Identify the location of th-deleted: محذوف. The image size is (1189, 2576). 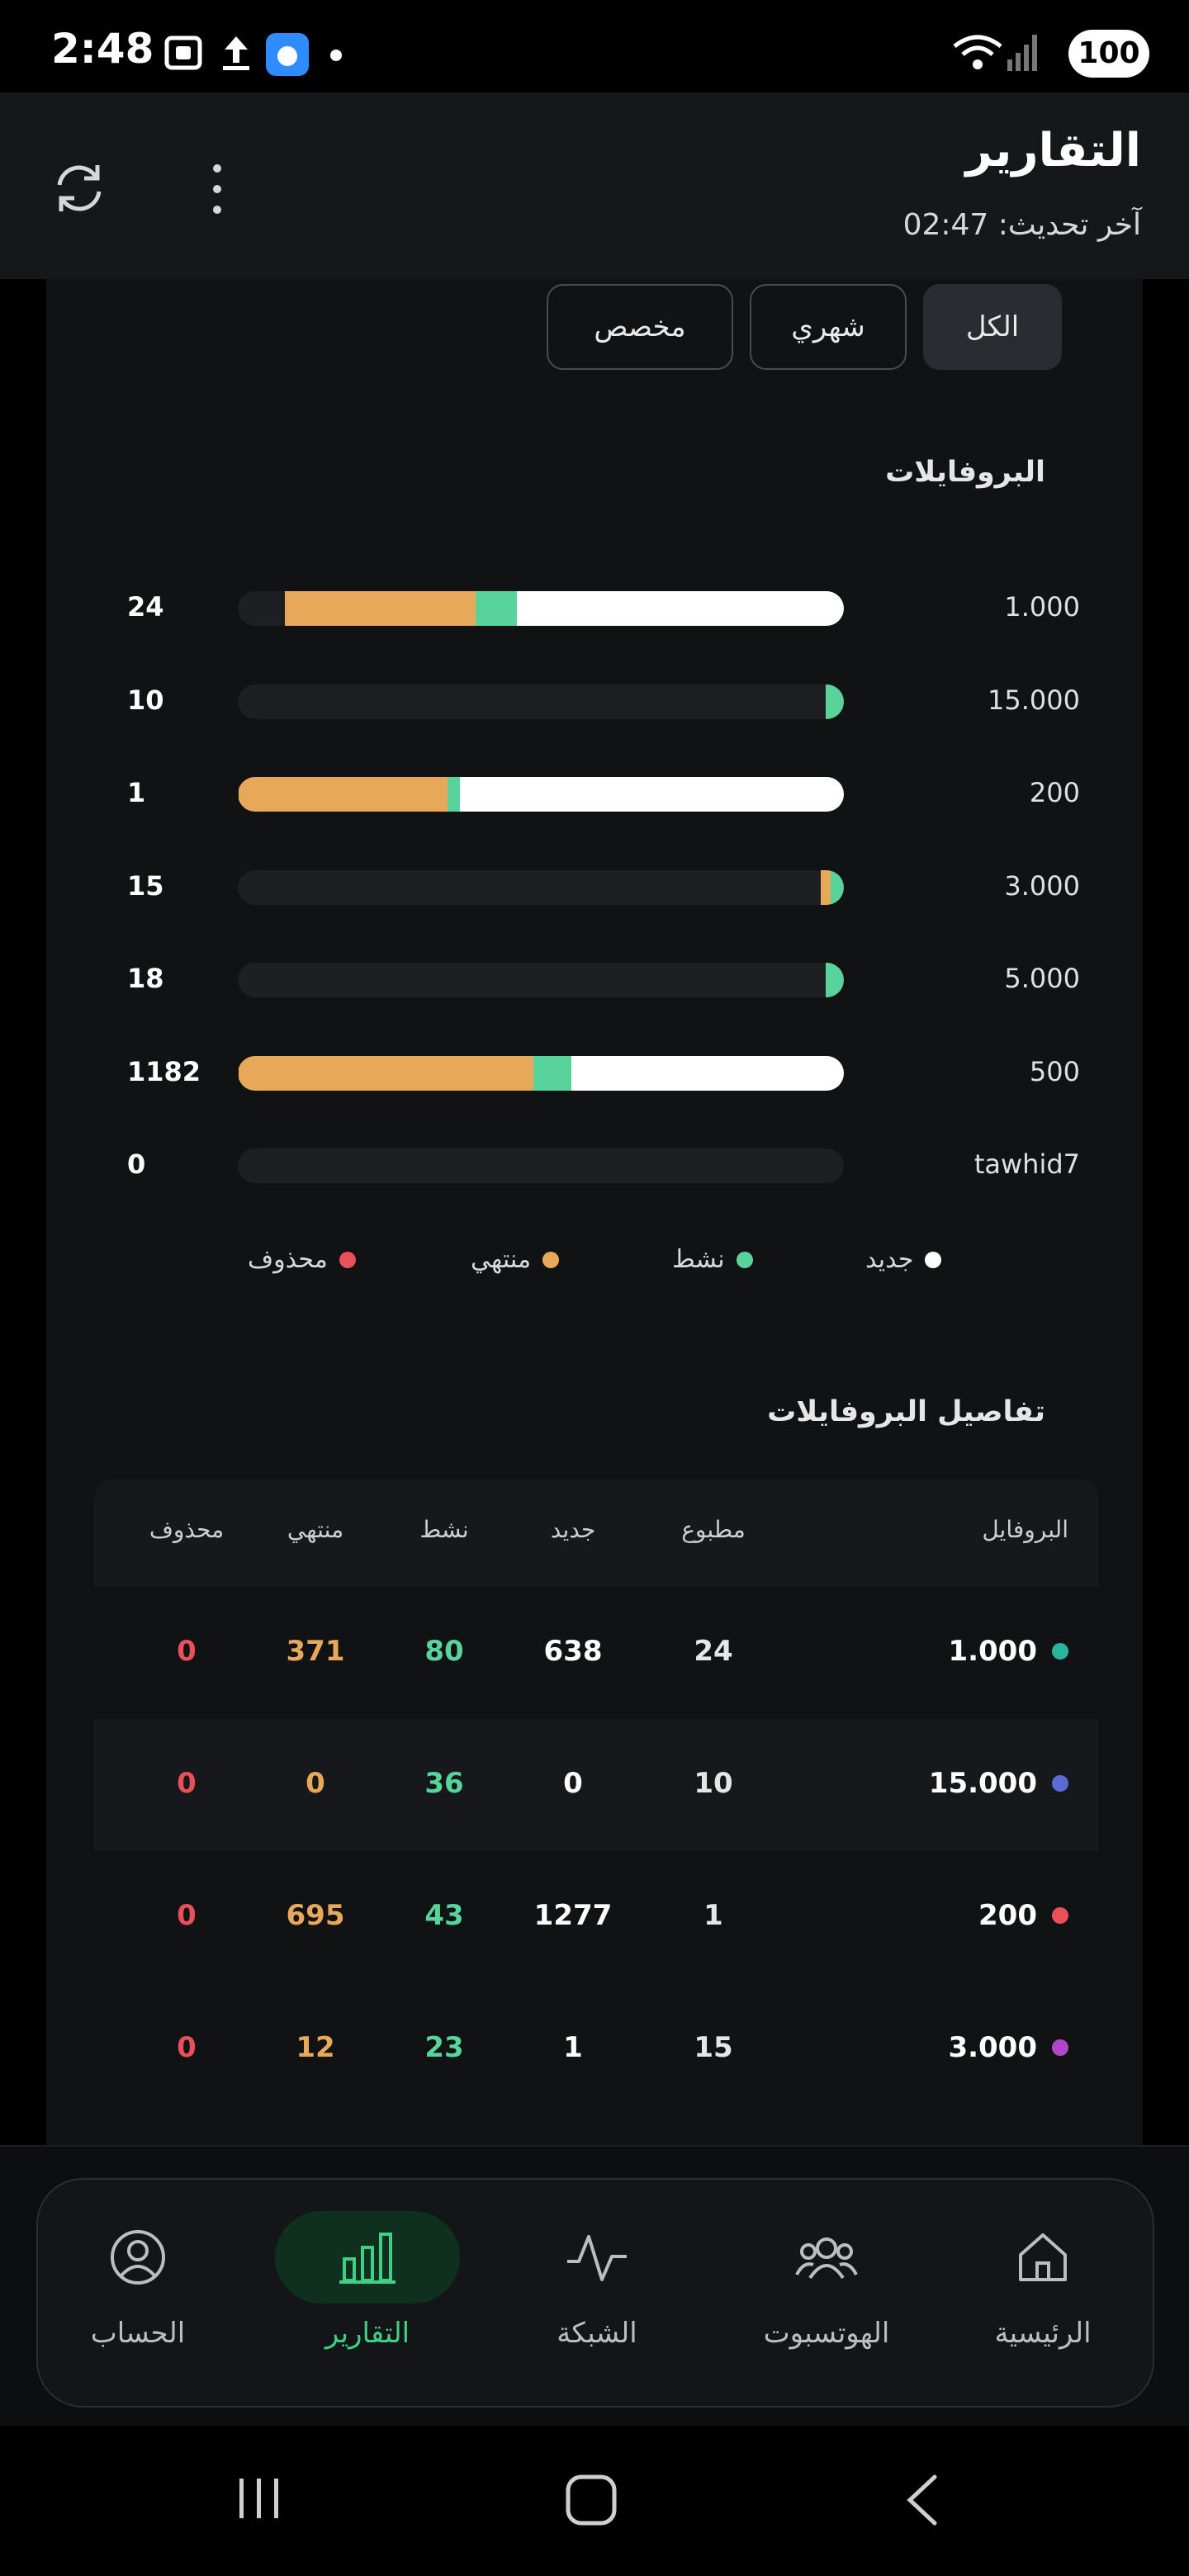
(187, 1529).